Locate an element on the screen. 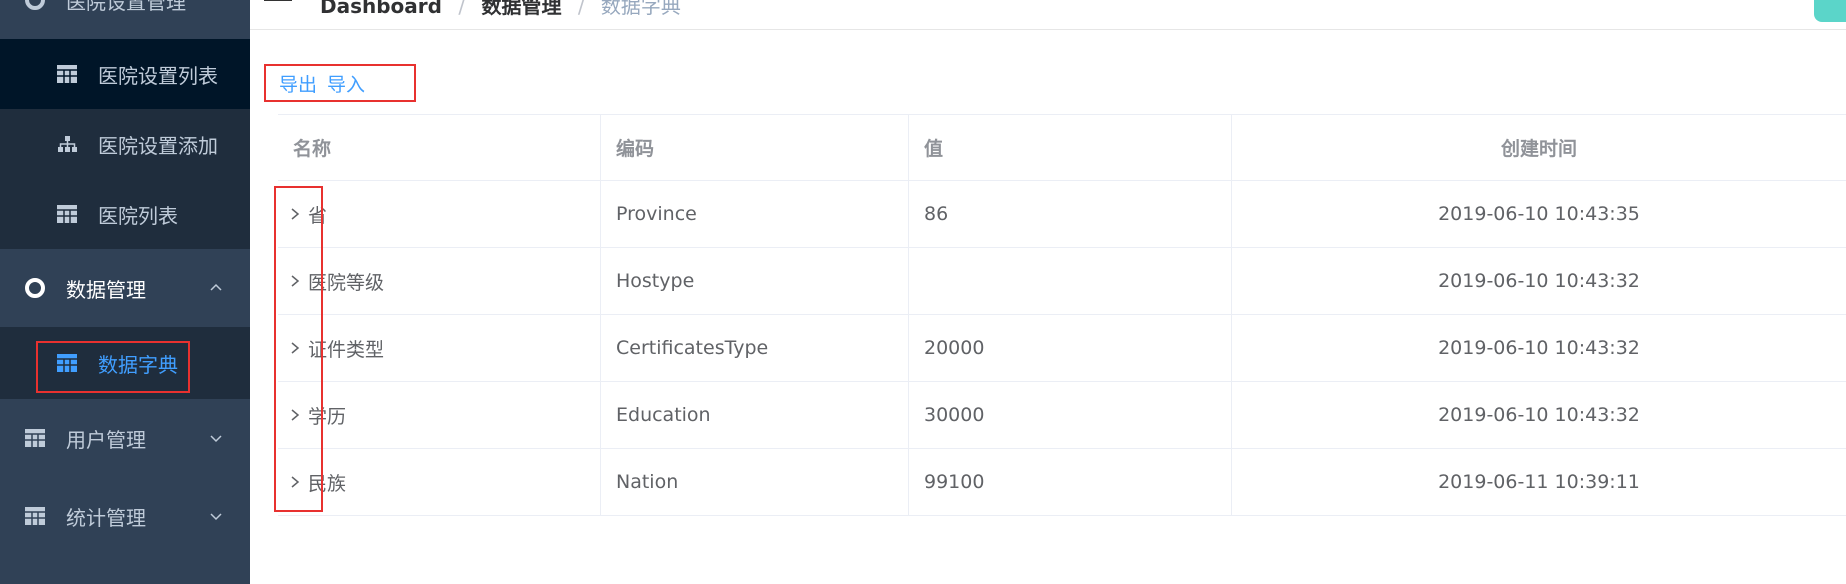  cell-created: 2019-06-10 10:43:35 is located at coordinates (1539, 214).